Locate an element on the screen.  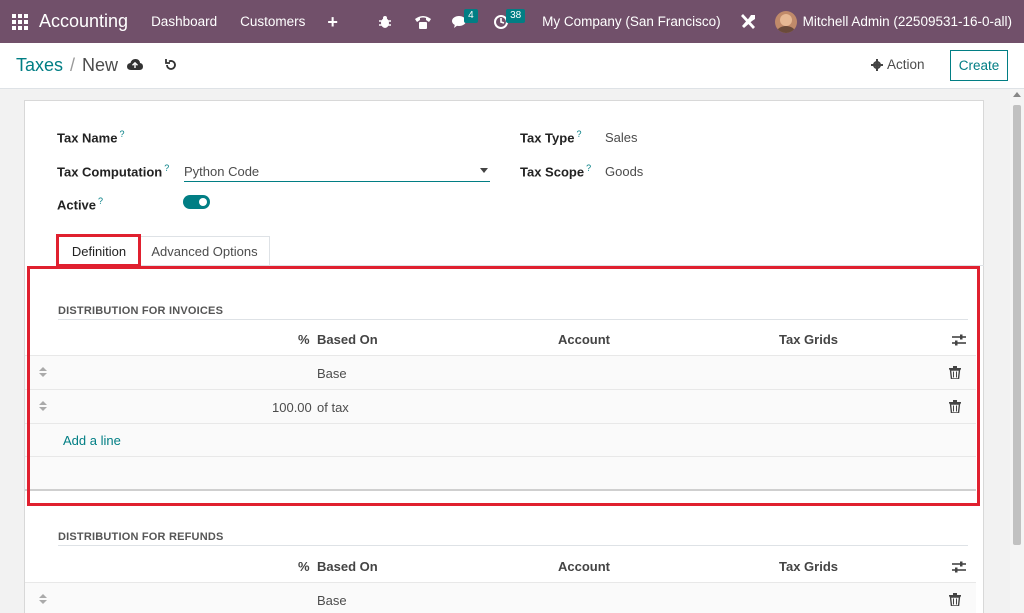
add-line-row is located at coordinates (500, 440).